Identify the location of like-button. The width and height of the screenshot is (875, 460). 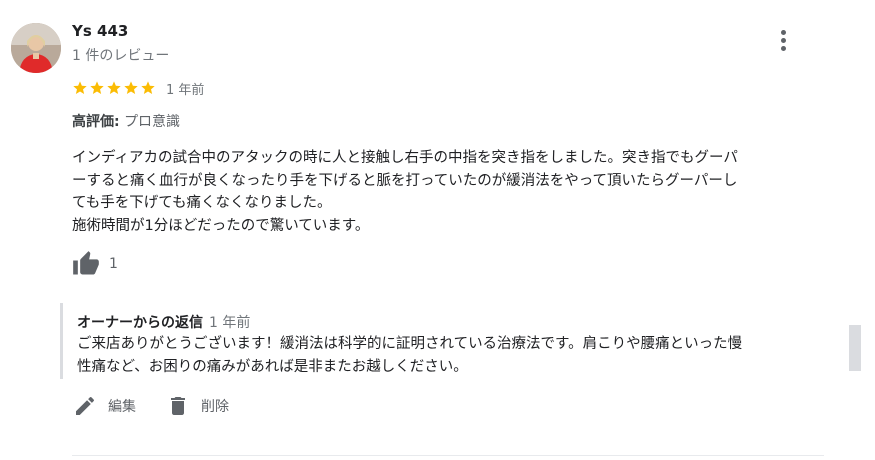
(86, 264).